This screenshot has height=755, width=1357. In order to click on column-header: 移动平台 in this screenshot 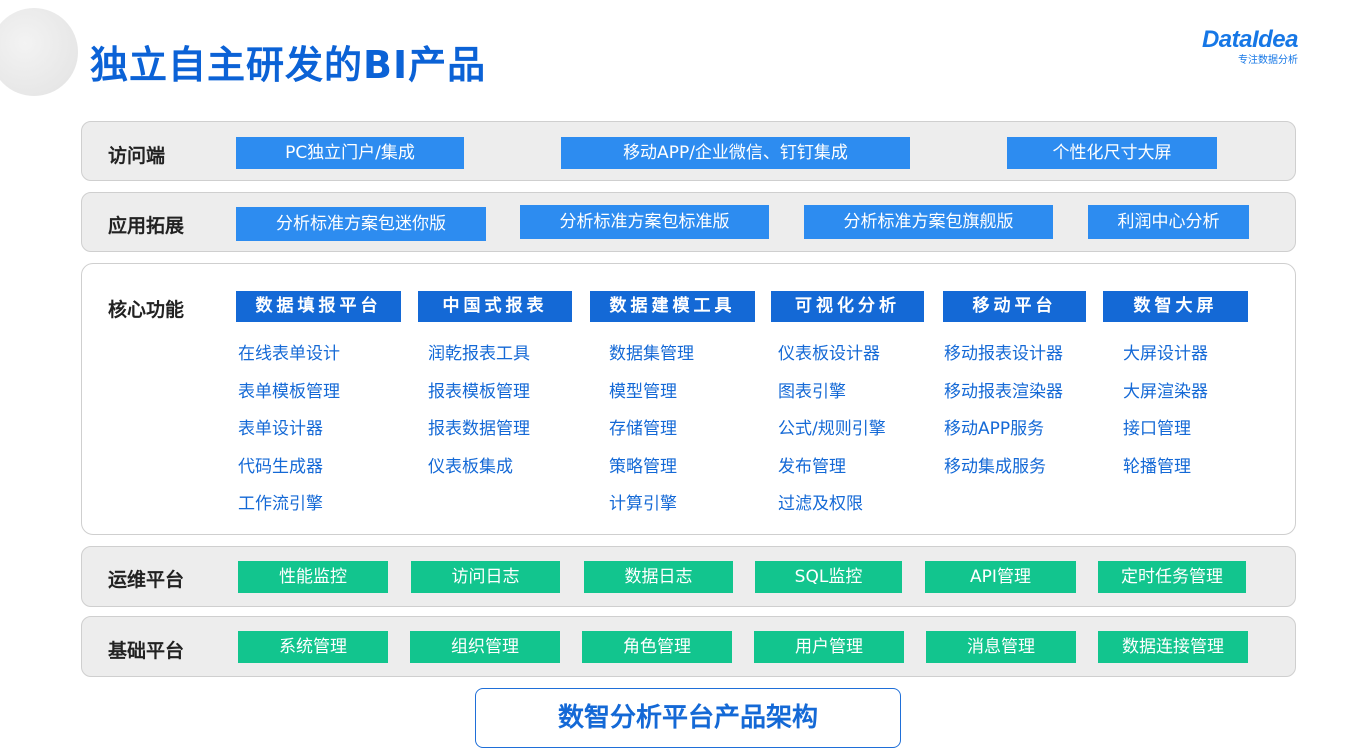, I will do `click(1014, 306)`.